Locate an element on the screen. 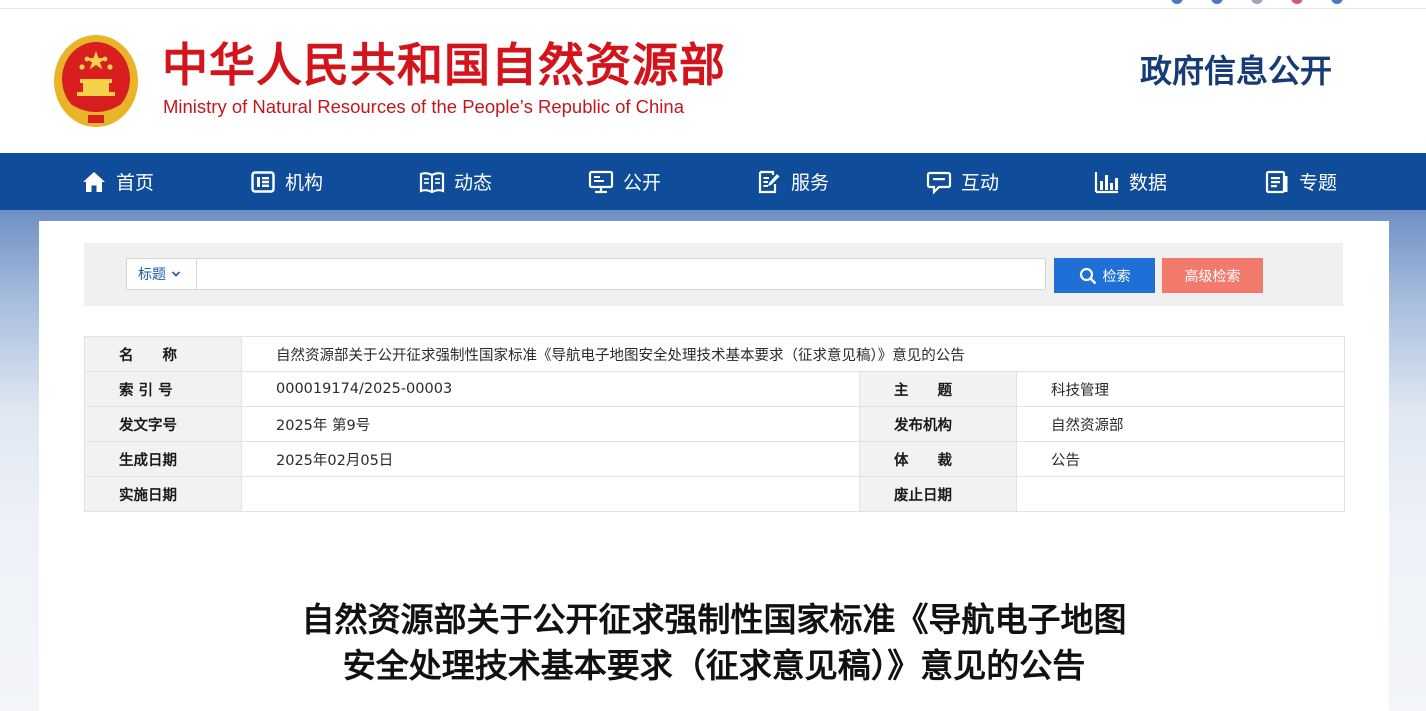 This screenshot has height=711, width=1426. bar-chart-icon is located at coordinates (1106, 182).